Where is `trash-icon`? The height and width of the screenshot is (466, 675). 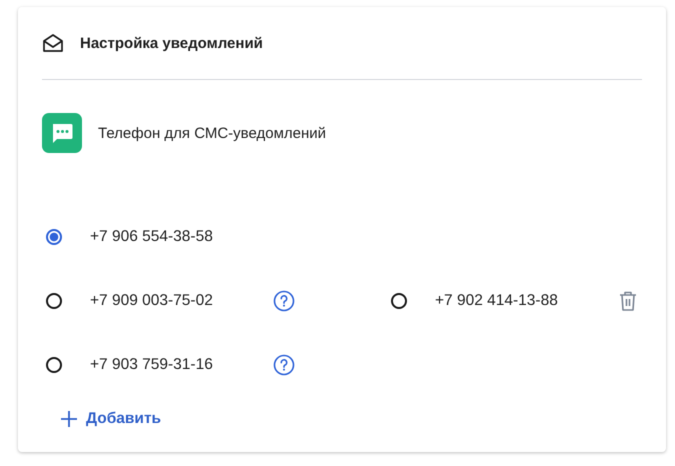 trash-icon is located at coordinates (628, 301).